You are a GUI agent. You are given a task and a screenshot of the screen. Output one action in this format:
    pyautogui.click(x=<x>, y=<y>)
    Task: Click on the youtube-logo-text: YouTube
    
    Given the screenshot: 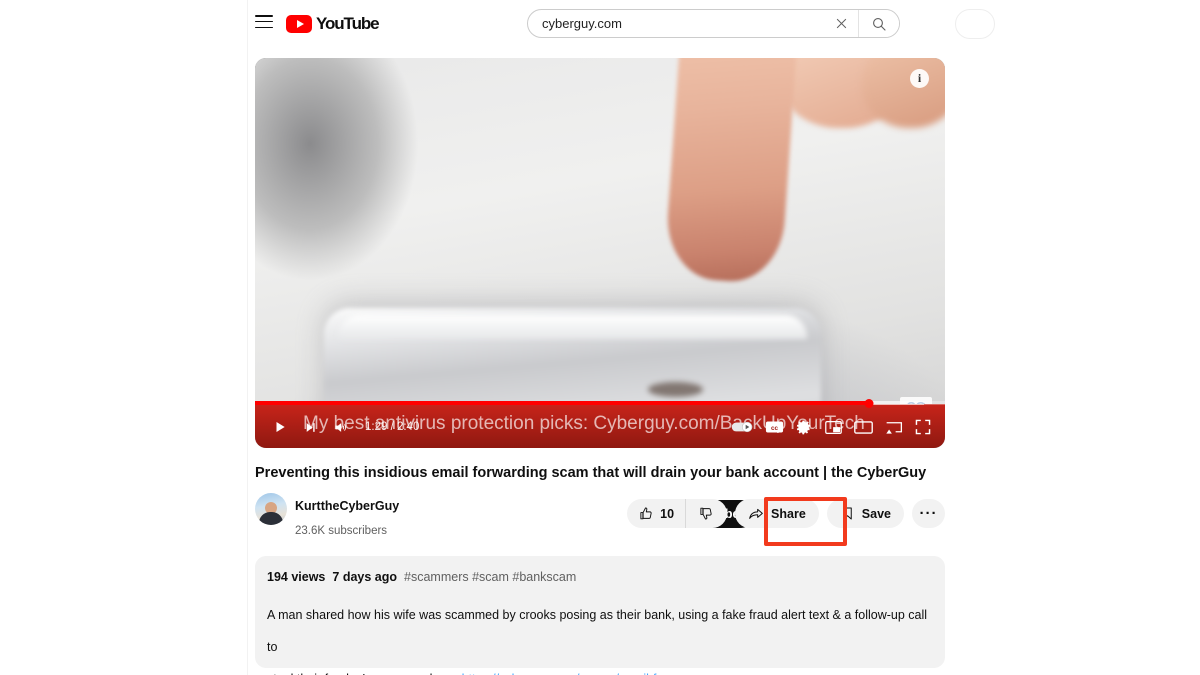 What is the action you would take?
    pyautogui.click(x=348, y=23)
    